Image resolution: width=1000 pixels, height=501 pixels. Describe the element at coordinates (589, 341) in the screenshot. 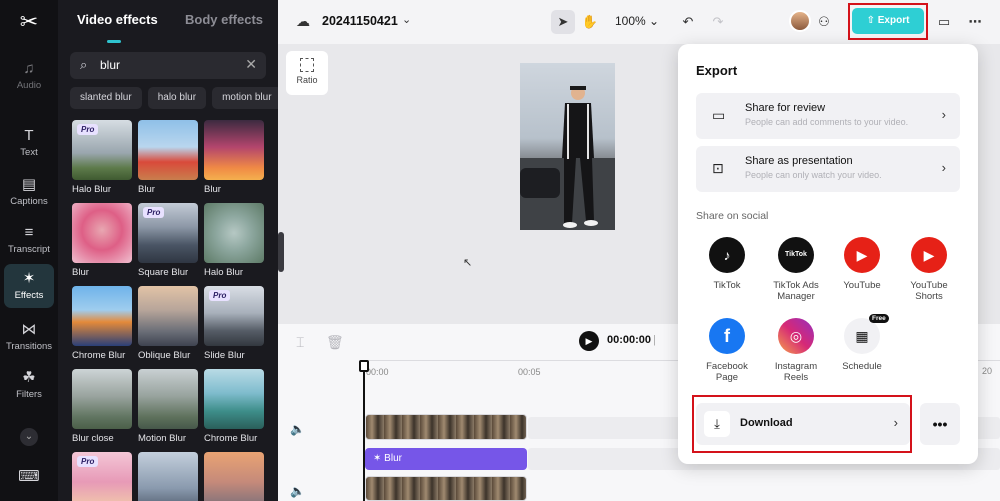

I see `play-button: ▶` at that location.